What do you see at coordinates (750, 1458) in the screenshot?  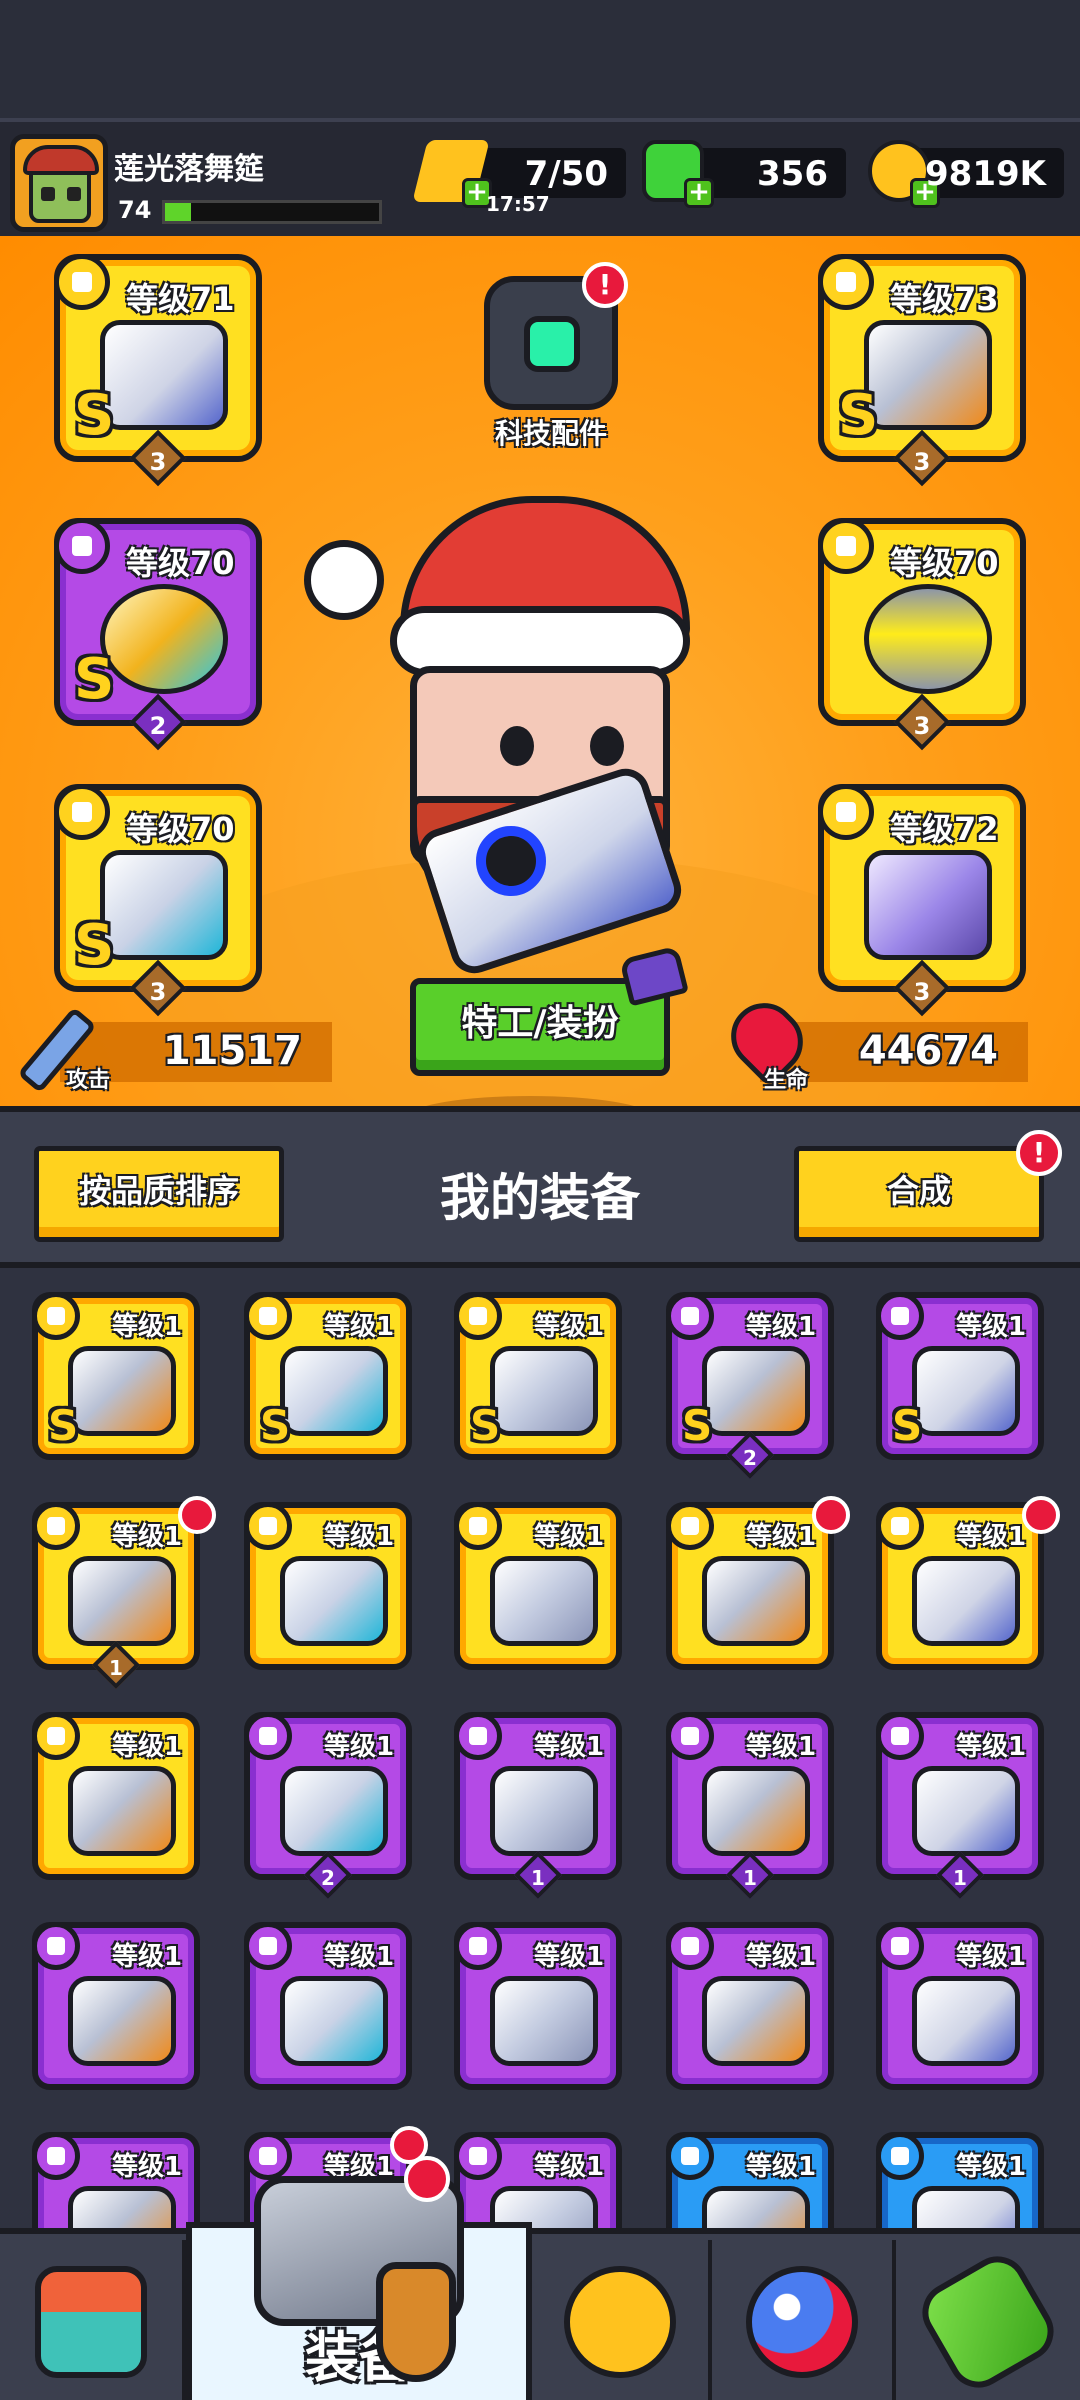 I see `item-stars: 2` at bounding box center [750, 1458].